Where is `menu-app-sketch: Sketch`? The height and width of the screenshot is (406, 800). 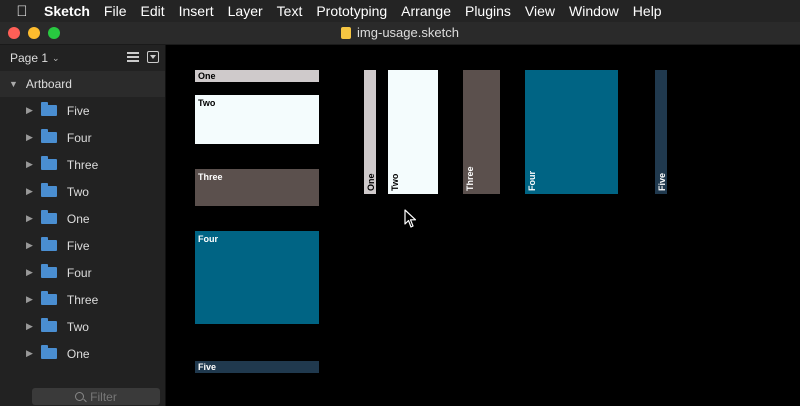
menu-app-sketch: Sketch is located at coordinates (67, 11).